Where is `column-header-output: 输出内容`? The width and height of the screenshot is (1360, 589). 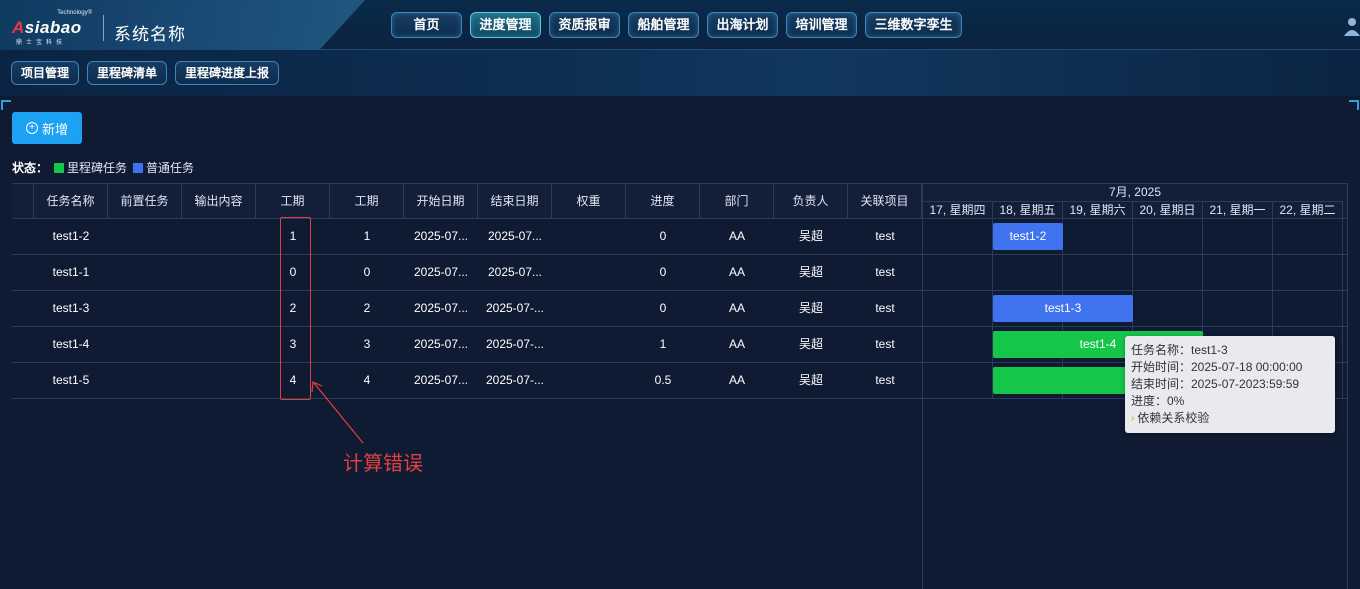 column-header-output: 输出内容 is located at coordinates (219, 201).